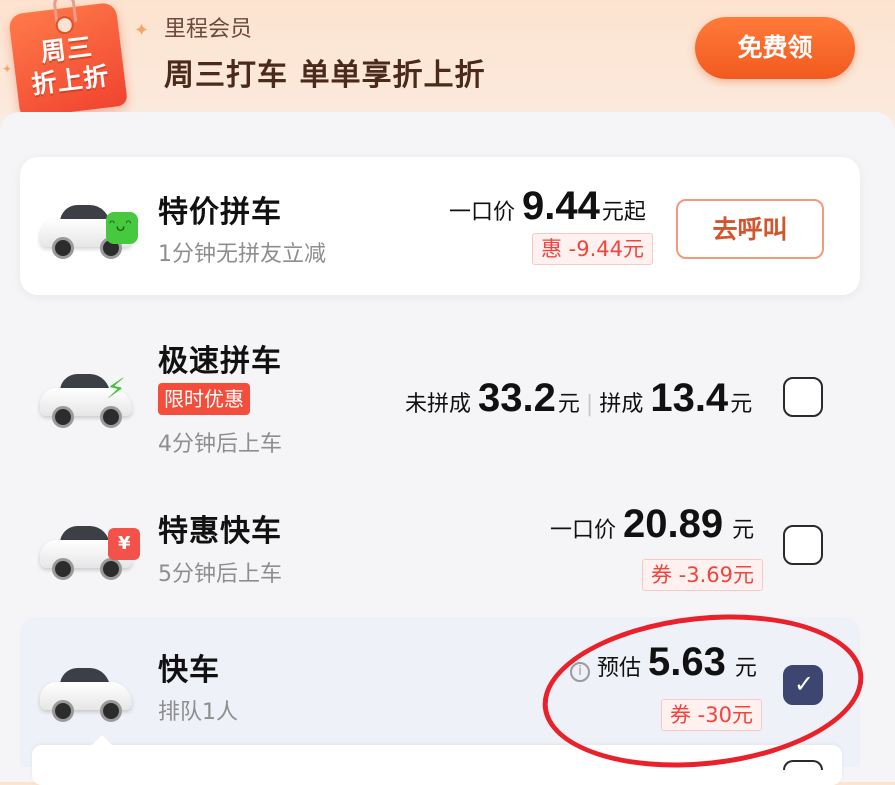 Image resolution: width=895 pixels, height=785 pixels. I want to click on unmatched-label: 未拼成, so click(438, 404).